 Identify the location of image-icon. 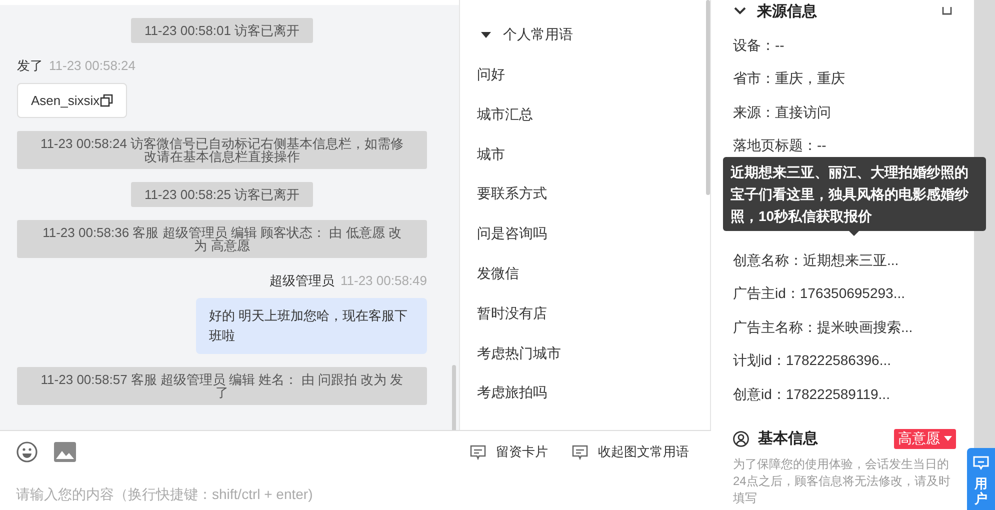
(65, 452).